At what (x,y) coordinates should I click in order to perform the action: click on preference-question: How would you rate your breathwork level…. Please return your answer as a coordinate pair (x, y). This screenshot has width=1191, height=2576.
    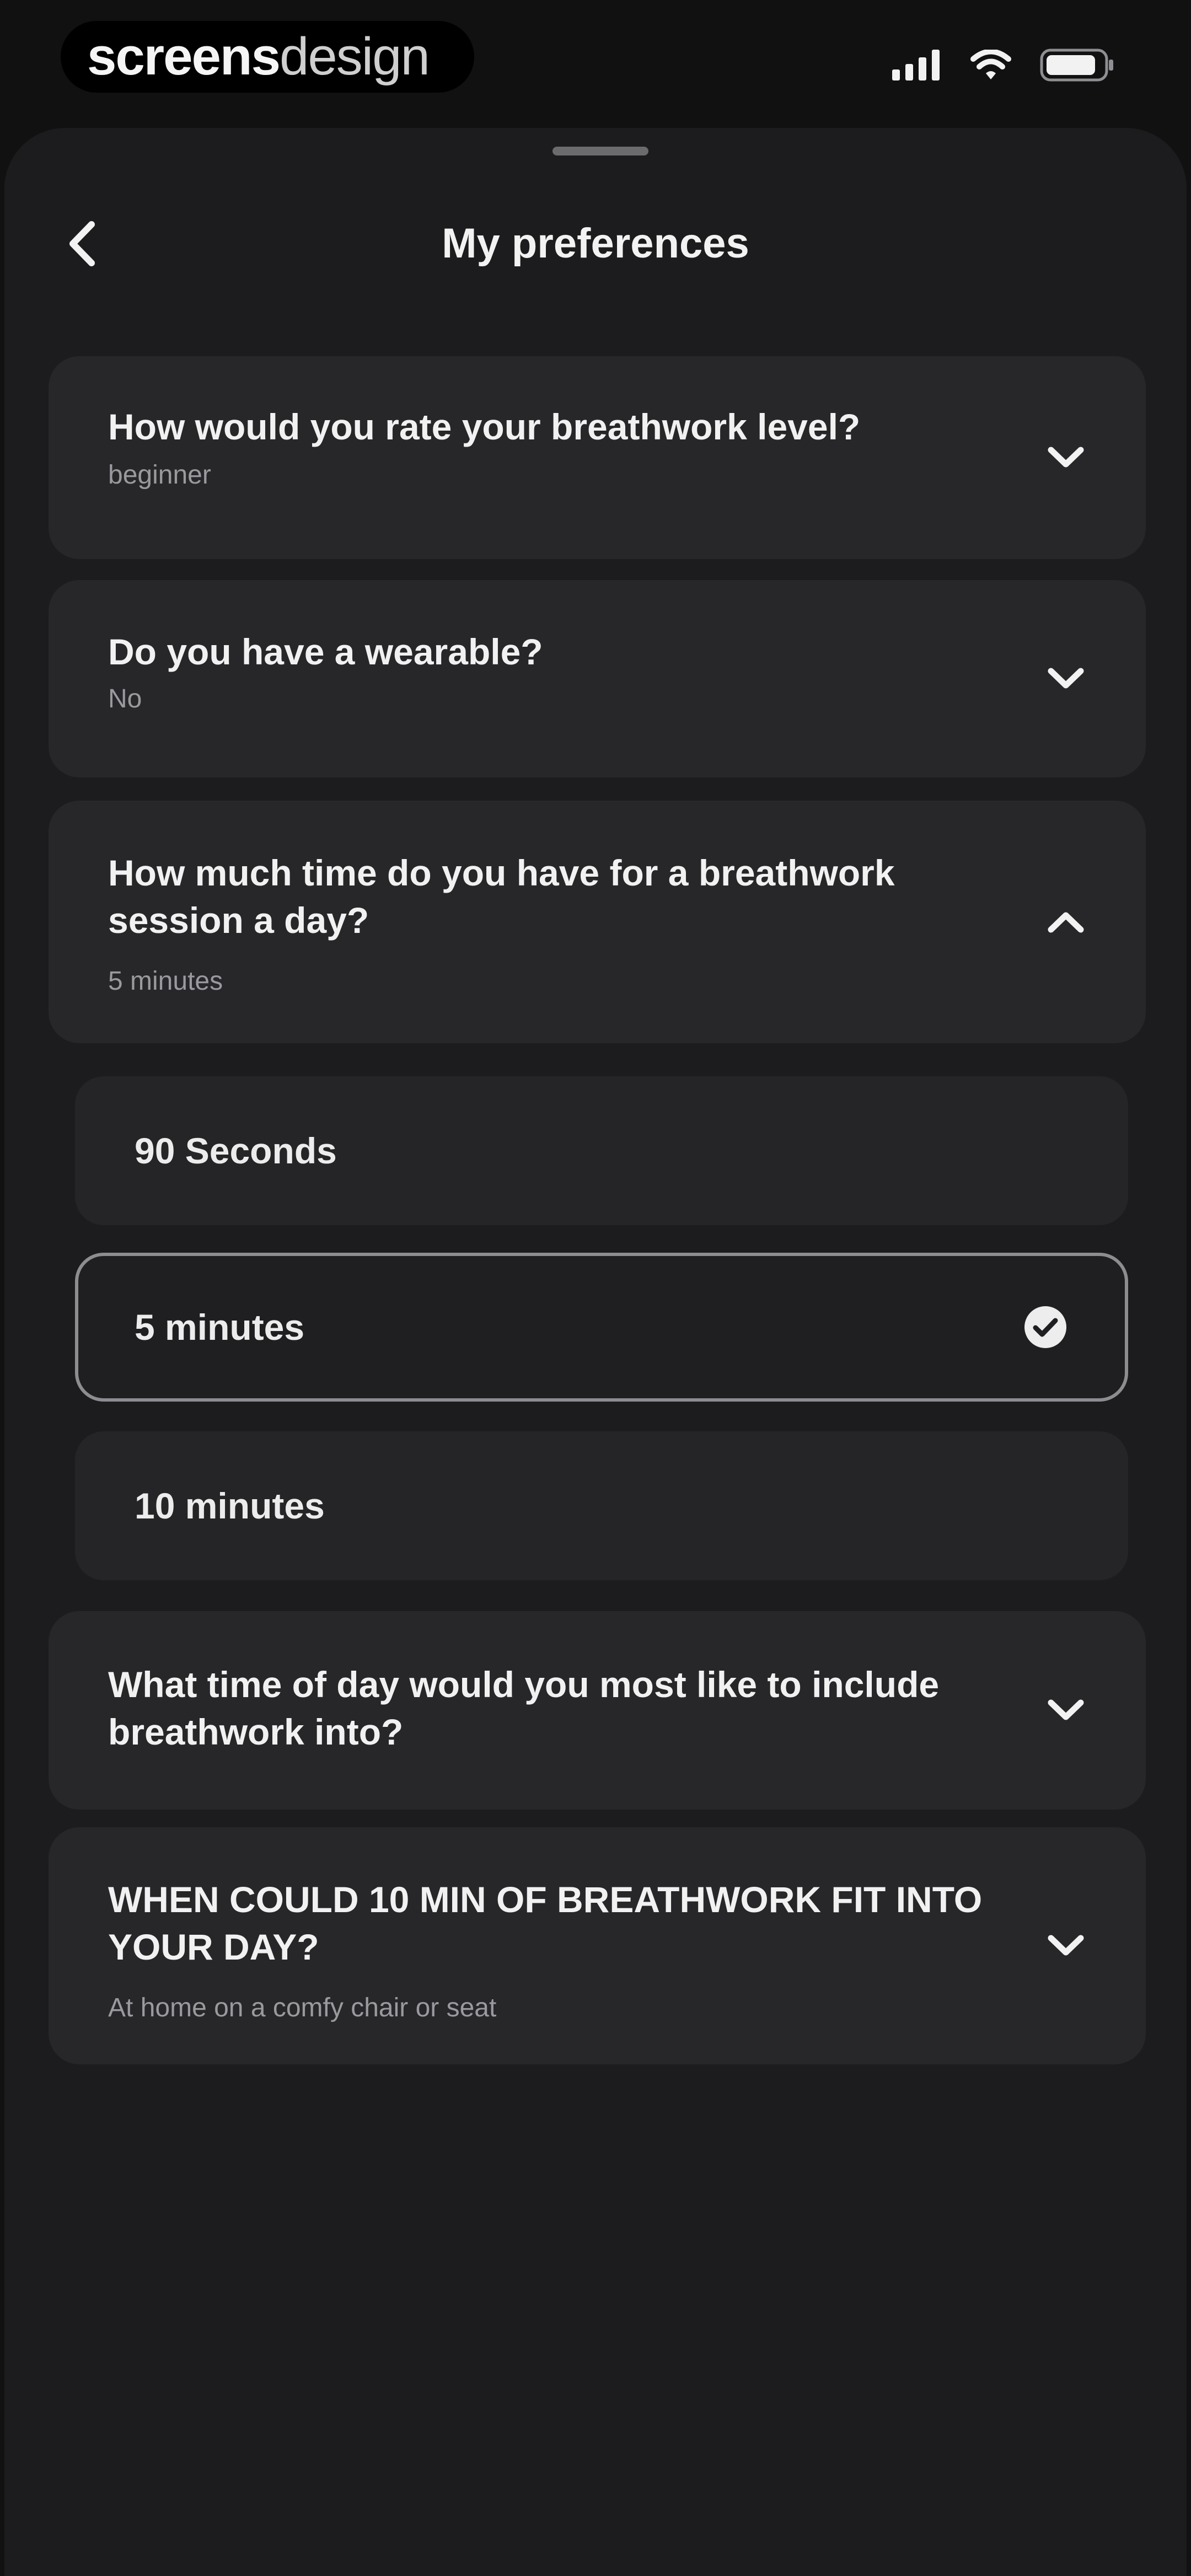
    Looking at the image, I should click on (484, 426).